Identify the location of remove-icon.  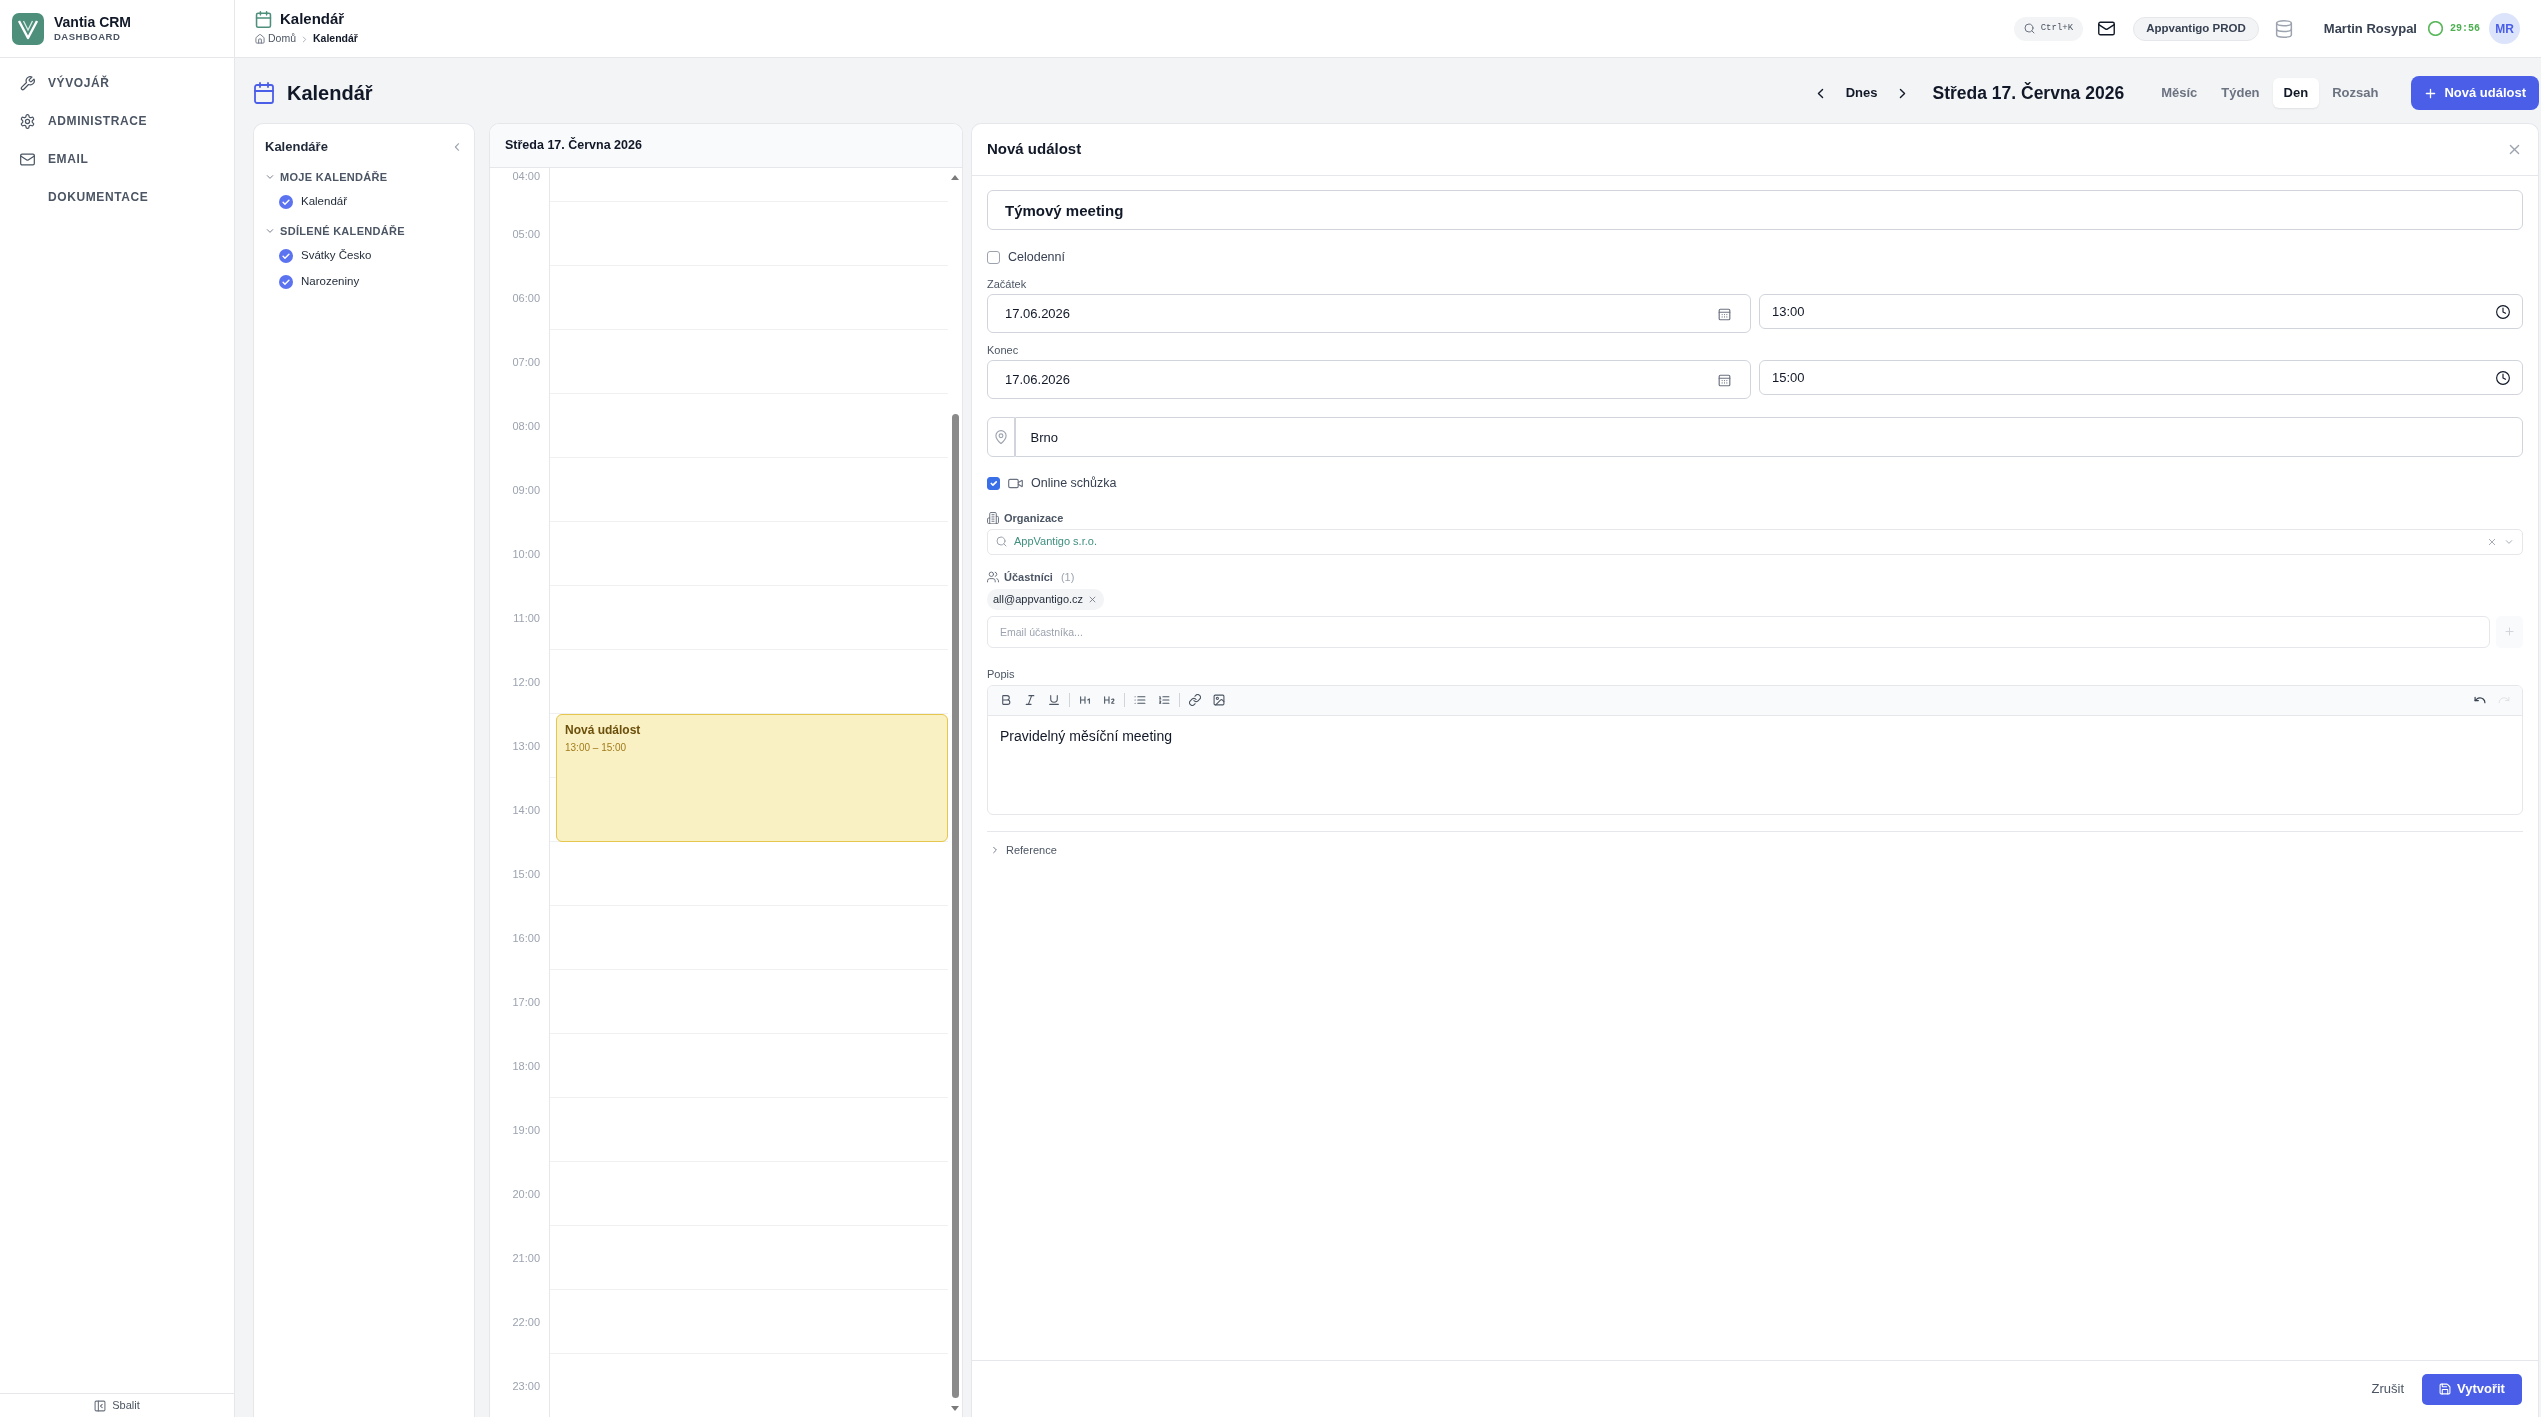
(1093, 599).